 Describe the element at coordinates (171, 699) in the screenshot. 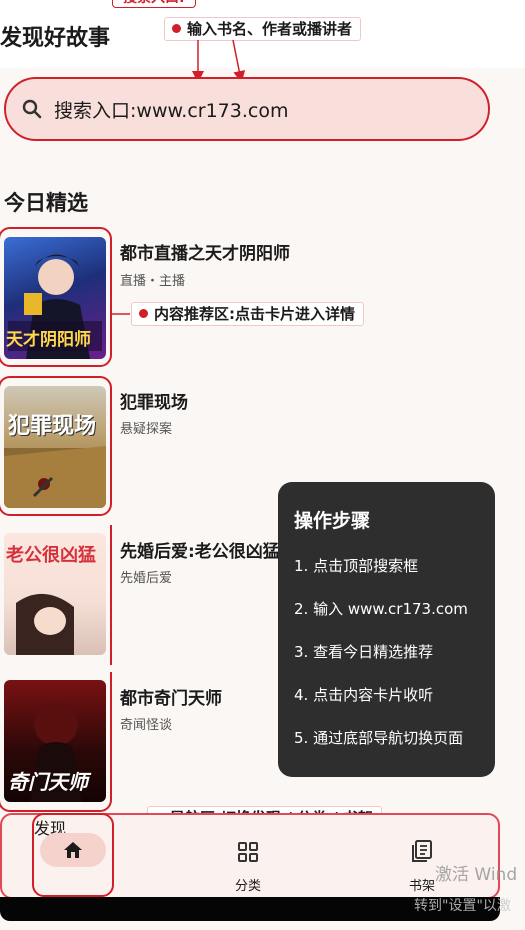

I see `book-title: 都市奇门天师` at that location.